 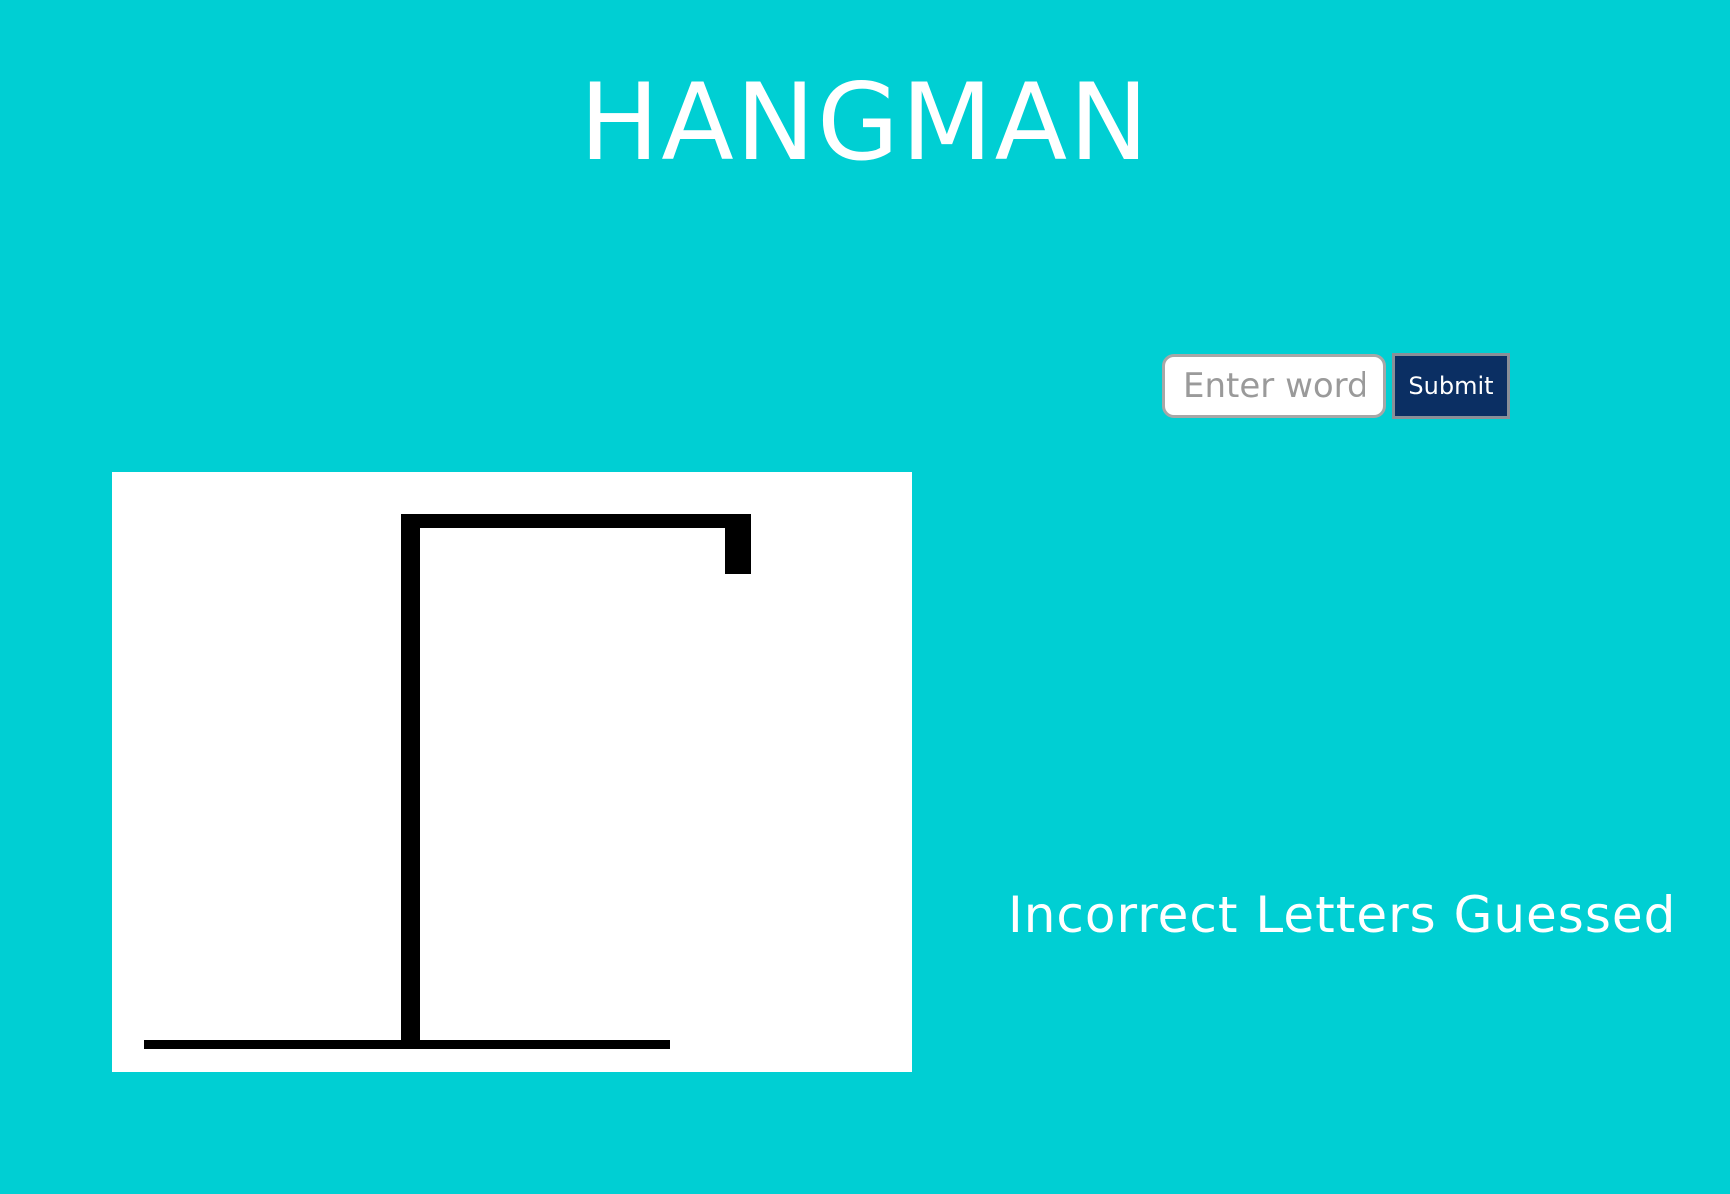 I want to click on gallows-pole, so click(x=410, y=780).